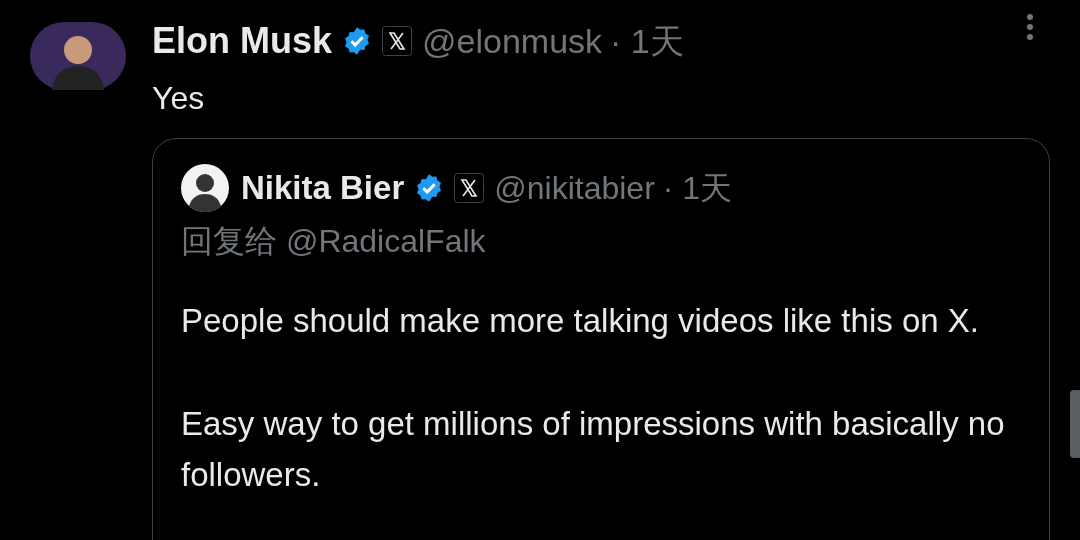  I want to click on user-handle: @nikitabier, so click(574, 187).